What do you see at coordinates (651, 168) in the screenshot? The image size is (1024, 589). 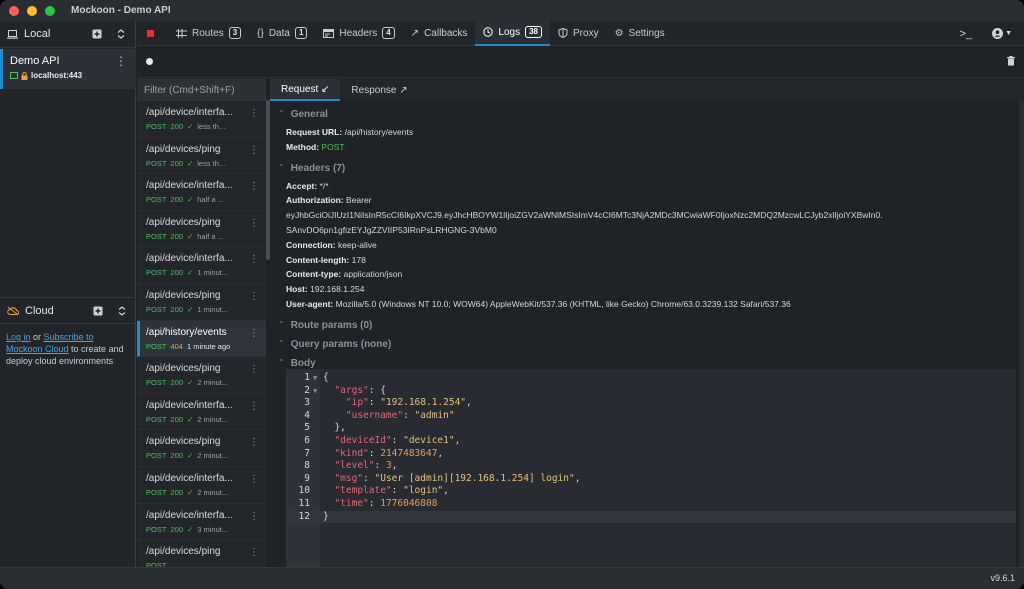 I see `headers-section-header: ⌃ Headers (7)` at bounding box center [651, 168].